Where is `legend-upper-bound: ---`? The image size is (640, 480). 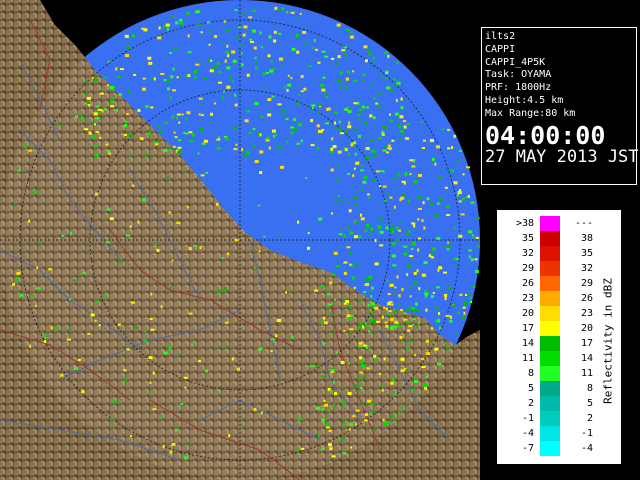 legend-upper-bound: --- is located at coordinates (583, 223).